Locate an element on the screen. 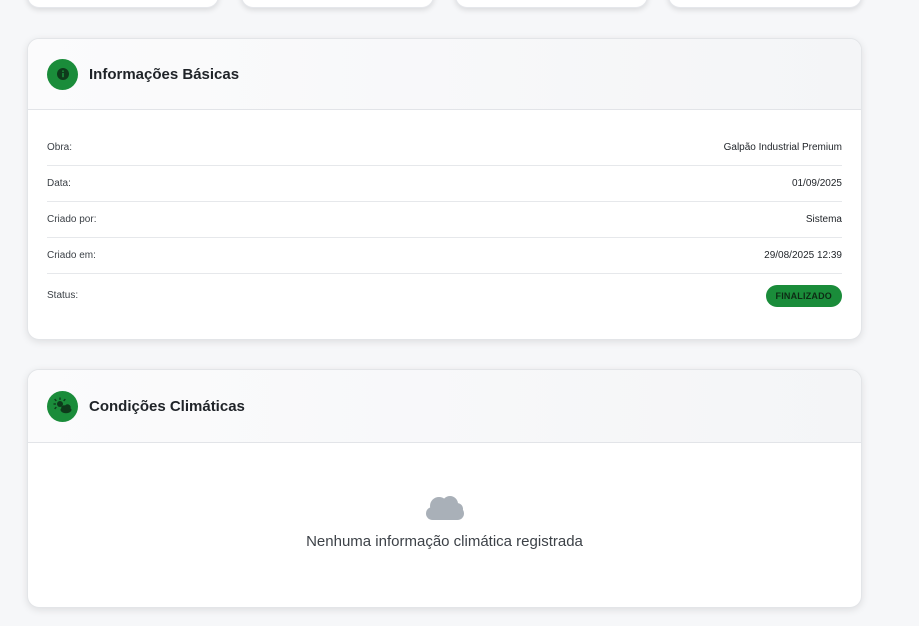  info-label: Criado por: is located at coordinates (72, 219).